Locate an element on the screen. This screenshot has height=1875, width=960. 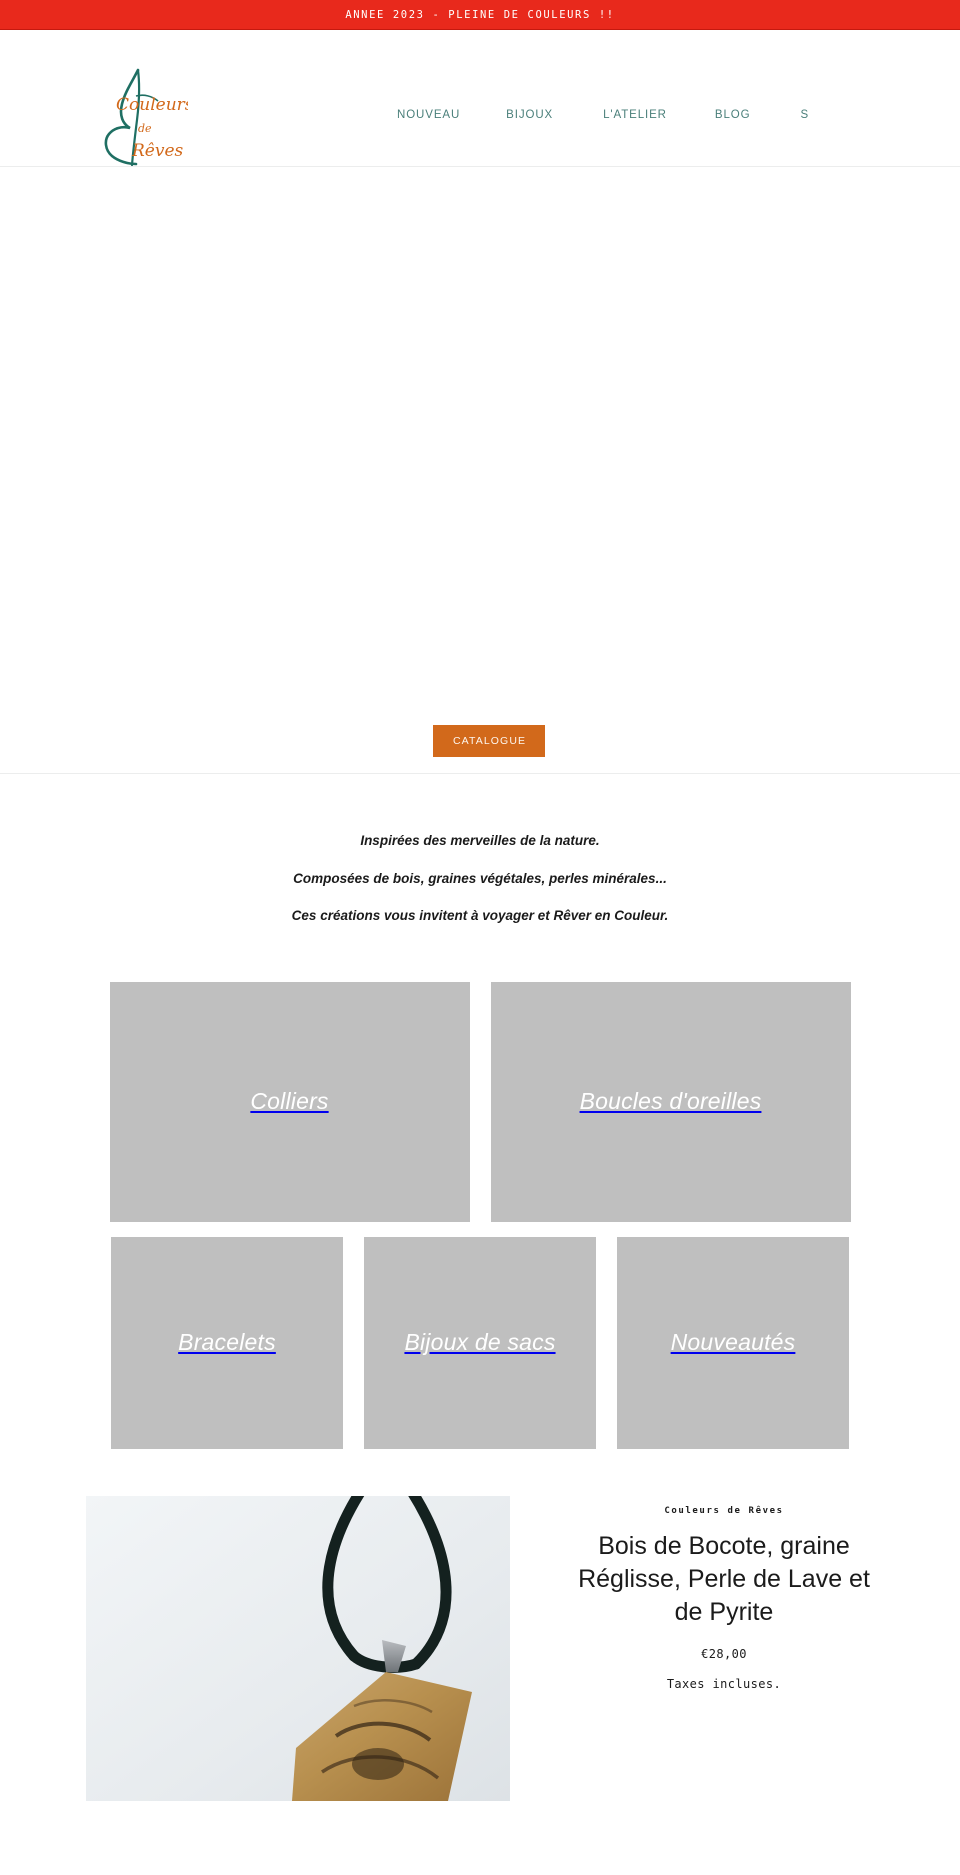
category-row-1: Colliers Boucles d'oreilles is located at coordinates (480, 1101).